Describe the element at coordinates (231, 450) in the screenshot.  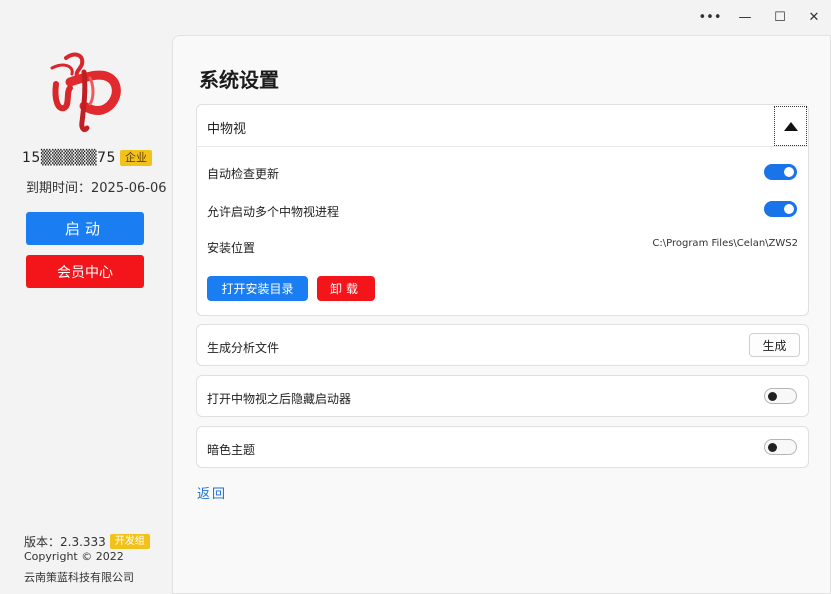
I see `dark-theme-label: 暗色主题` at that location.